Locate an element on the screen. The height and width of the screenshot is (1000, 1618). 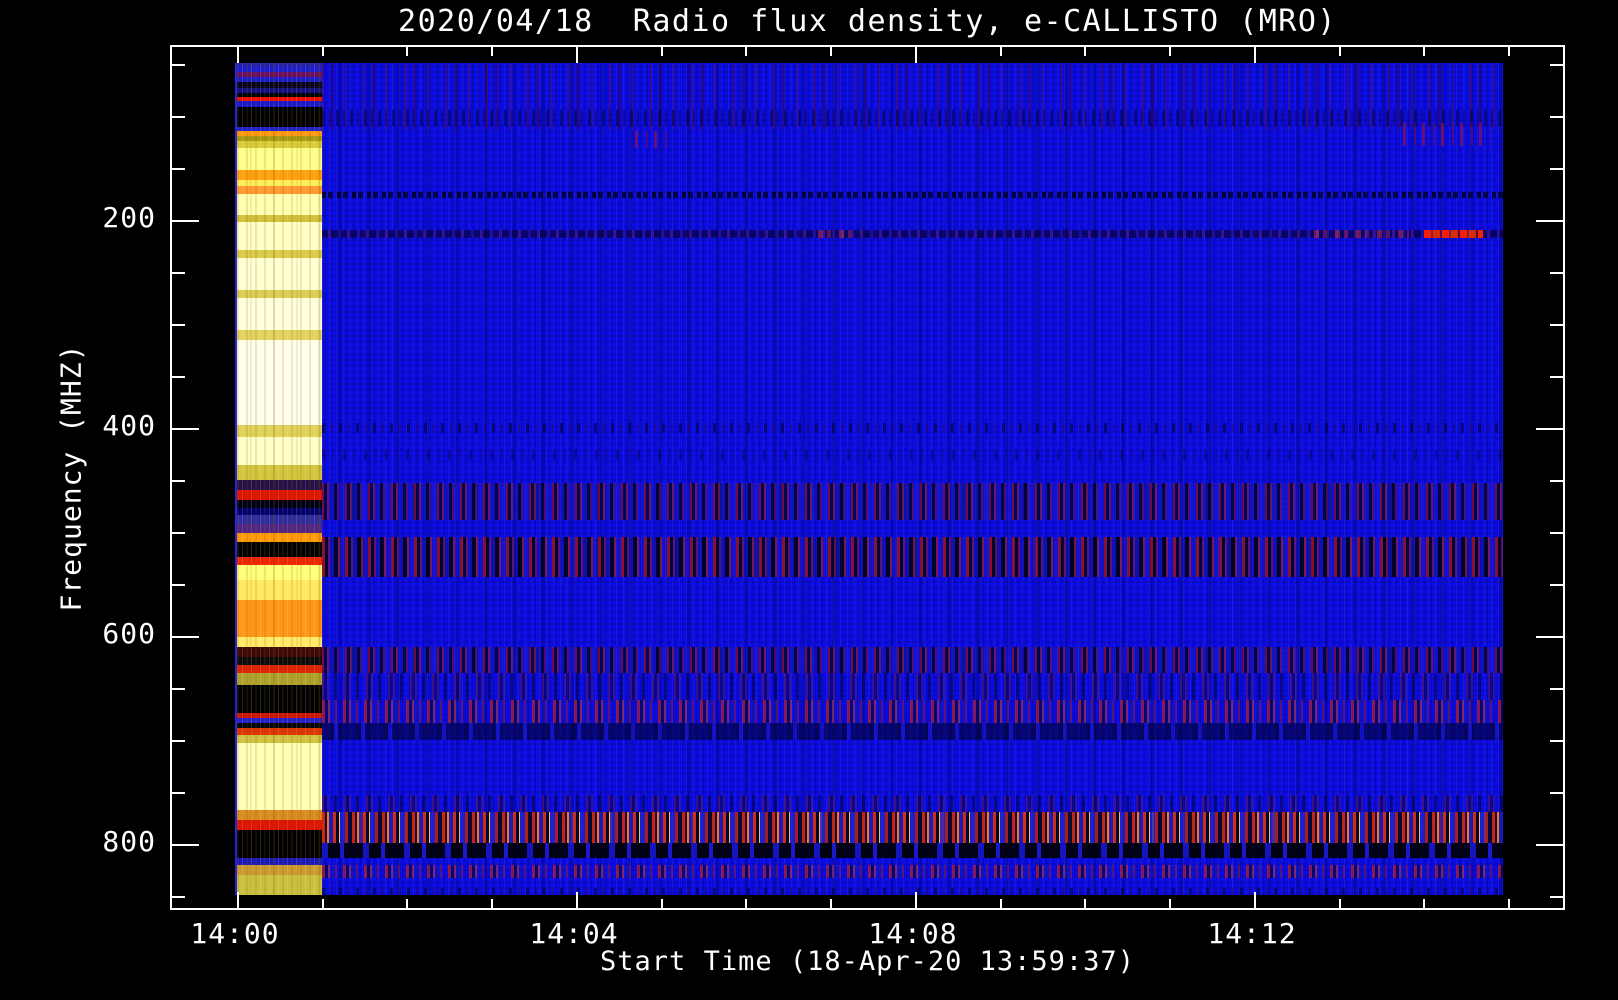
x-axis-title: Start Time (18-Apr-20 13:59:37) is located at coordinates (867, 961).